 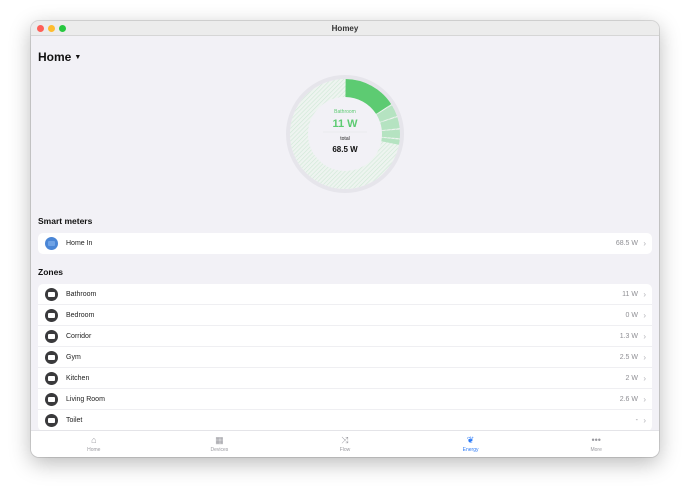 I want to click on zone-value: 2 W, so click(x=631, y=378).